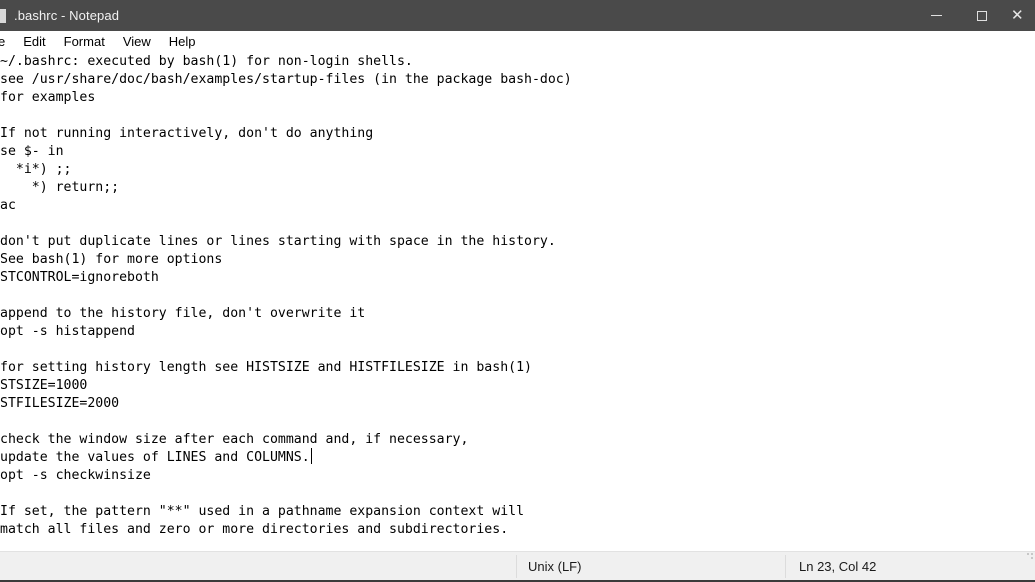  I want to click on minimize-button, so click(936, 15).